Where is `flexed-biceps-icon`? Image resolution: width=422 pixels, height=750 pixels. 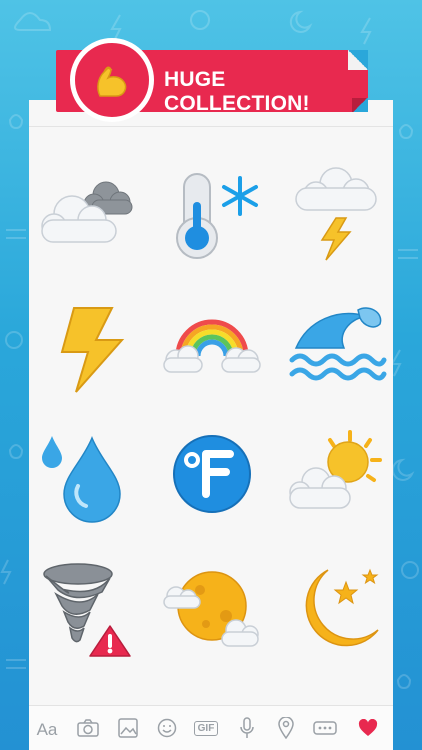 flexed-biceps-icon is located at coordinates (112, 81).